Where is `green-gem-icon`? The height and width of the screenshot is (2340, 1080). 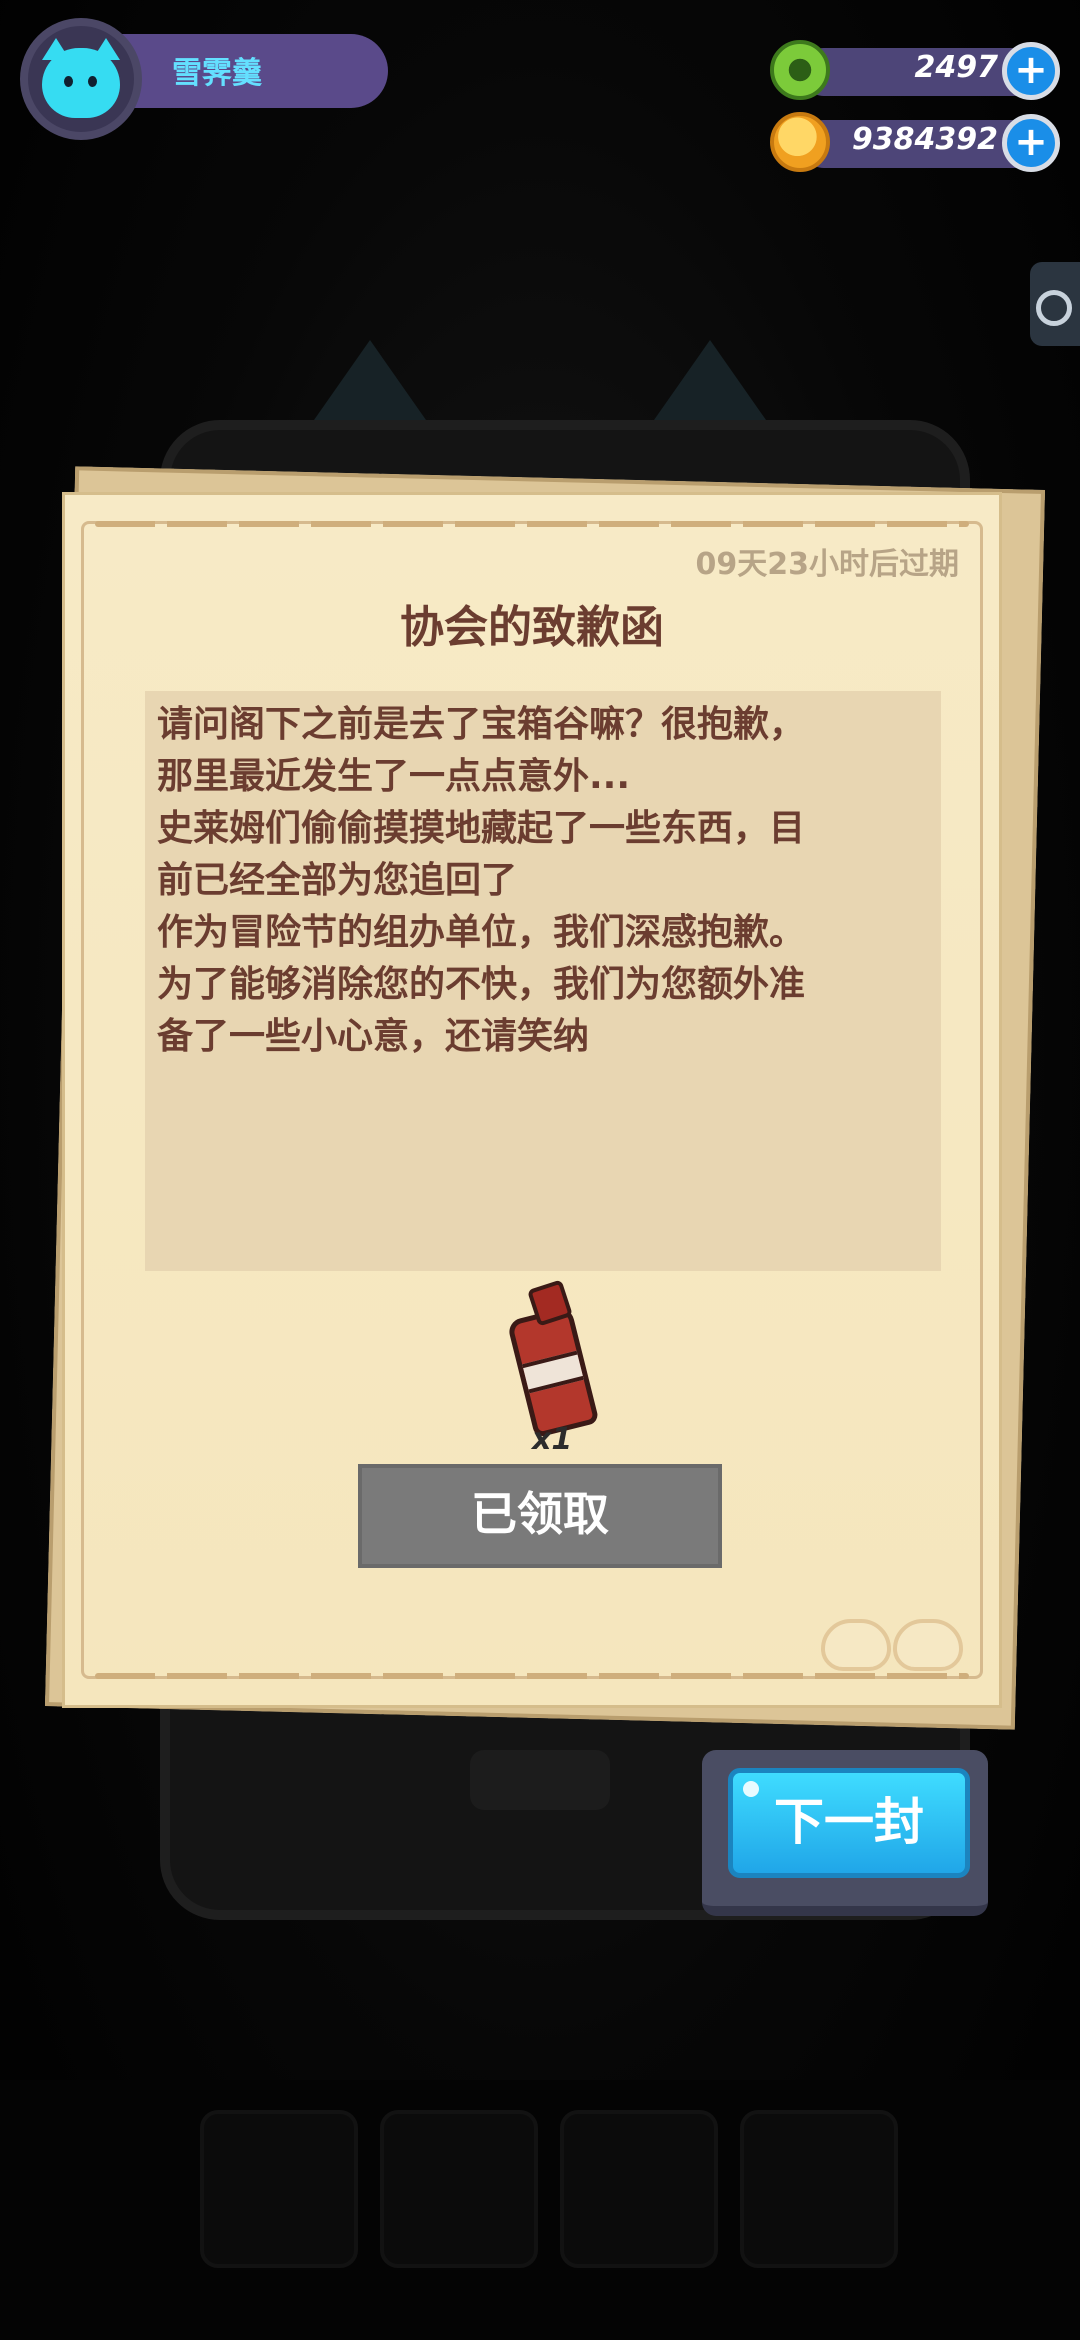 green-gem-icon is located at coordinates (800, 70).